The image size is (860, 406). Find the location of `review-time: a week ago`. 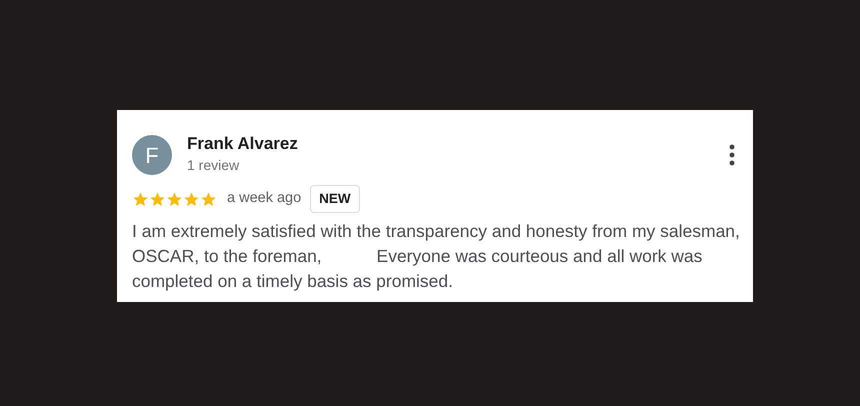

review-time: a week ago is located at coordinates (264, 198).